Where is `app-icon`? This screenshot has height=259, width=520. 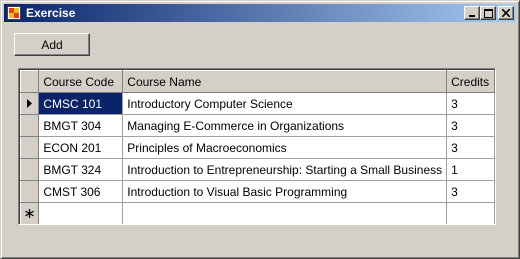
app-icon is located at coordinates (14, 13).